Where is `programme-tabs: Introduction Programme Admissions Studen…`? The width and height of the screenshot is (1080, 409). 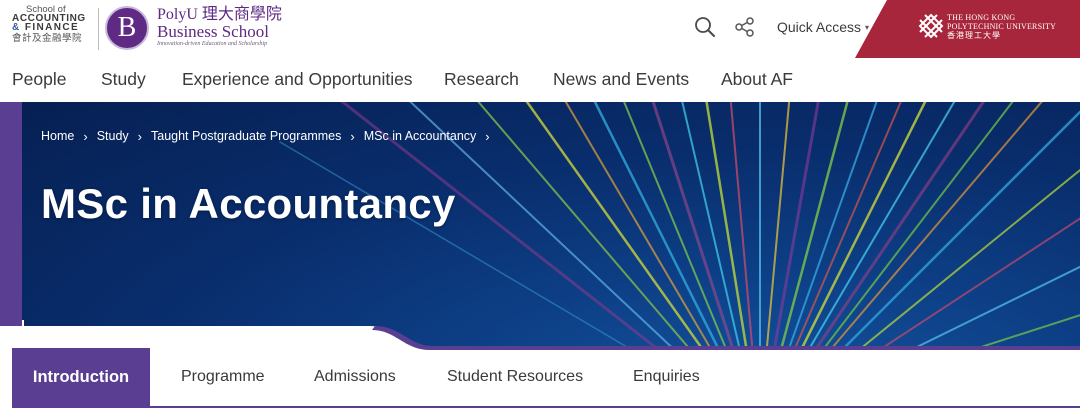
programme-tabs: Introduction Programme Admissions Studen… is located at coordinates (540, 378).